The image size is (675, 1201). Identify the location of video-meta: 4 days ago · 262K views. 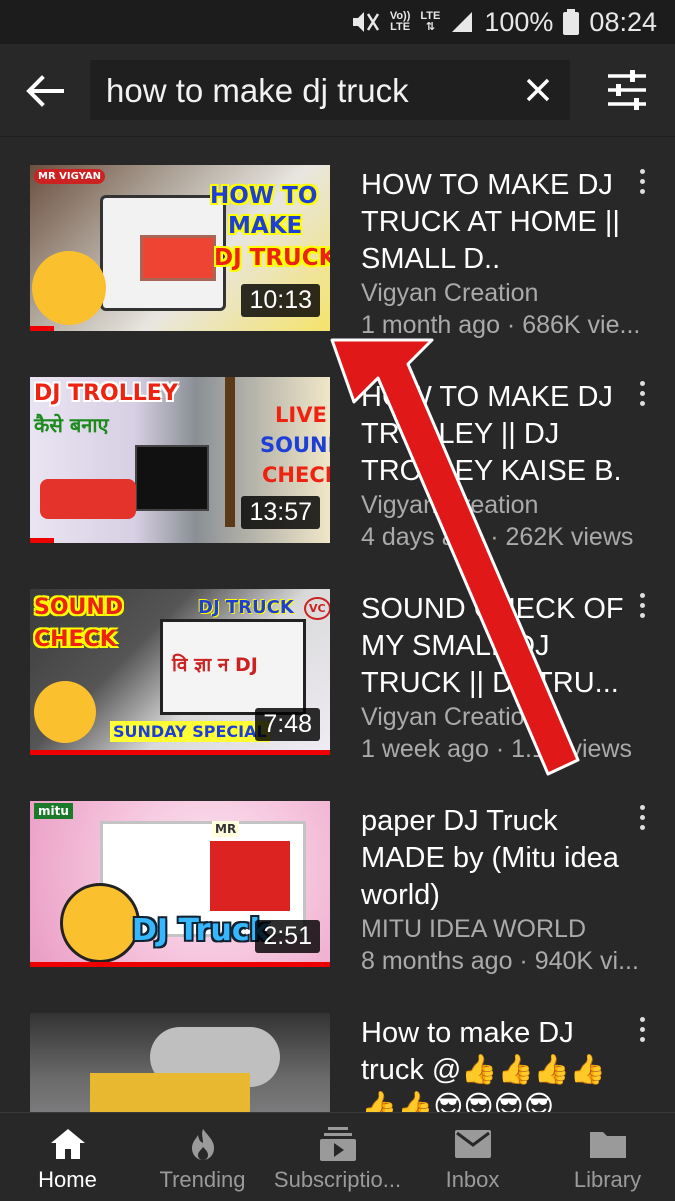
(497, 537).